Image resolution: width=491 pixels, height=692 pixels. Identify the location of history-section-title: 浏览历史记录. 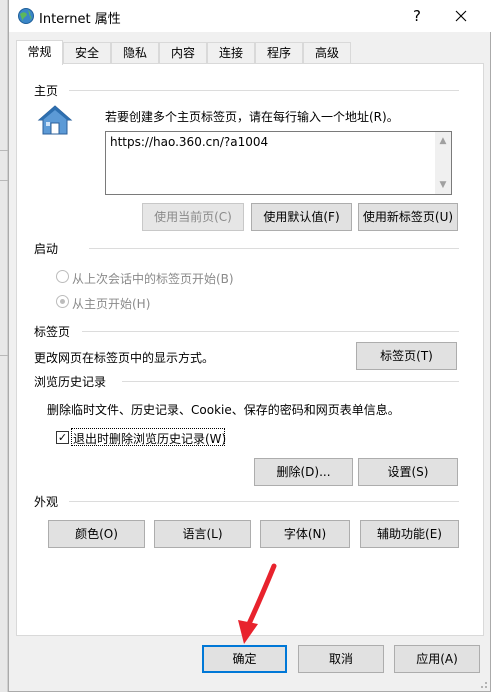
(70, 382).